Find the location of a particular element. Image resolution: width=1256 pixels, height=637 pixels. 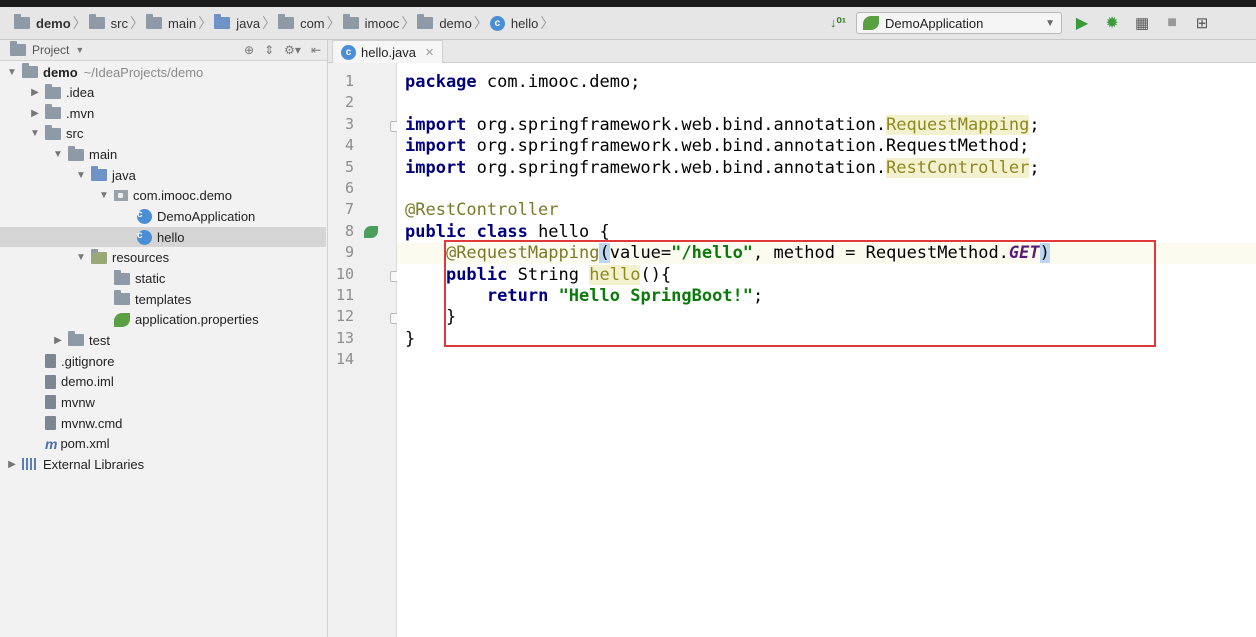

project-panel-title: Project is located at coordinates (50, 50).